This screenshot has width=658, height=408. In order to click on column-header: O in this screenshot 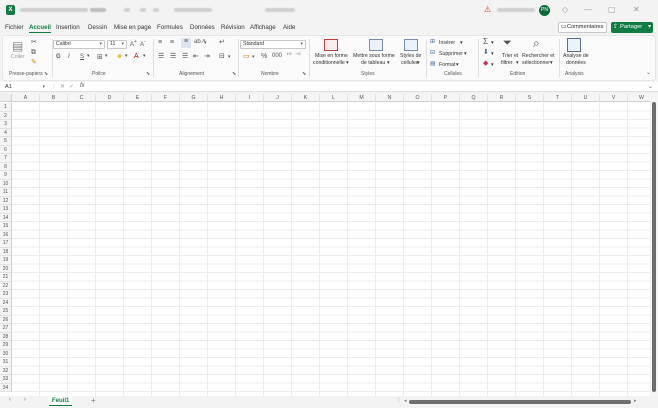, I will do `click(418, 98)`.